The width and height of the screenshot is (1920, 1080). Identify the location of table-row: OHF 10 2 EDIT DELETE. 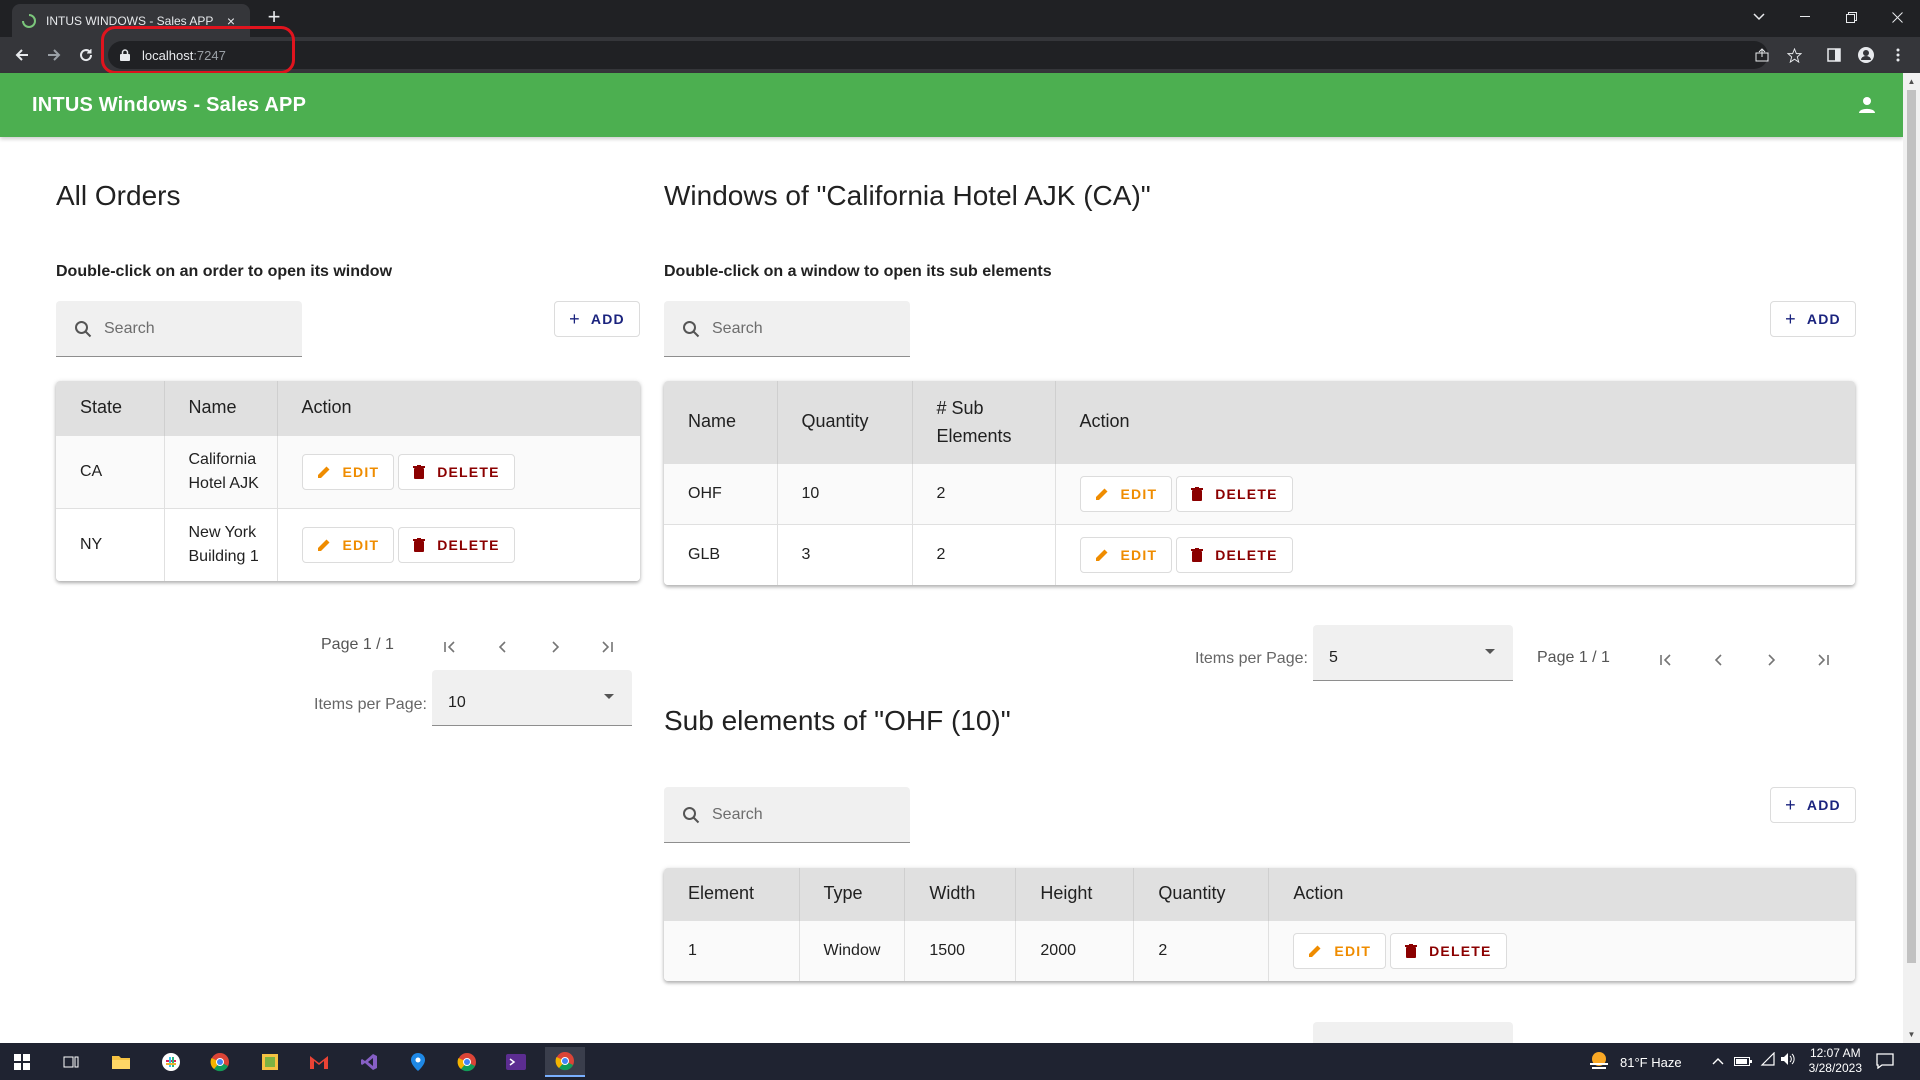
(1259, 493).